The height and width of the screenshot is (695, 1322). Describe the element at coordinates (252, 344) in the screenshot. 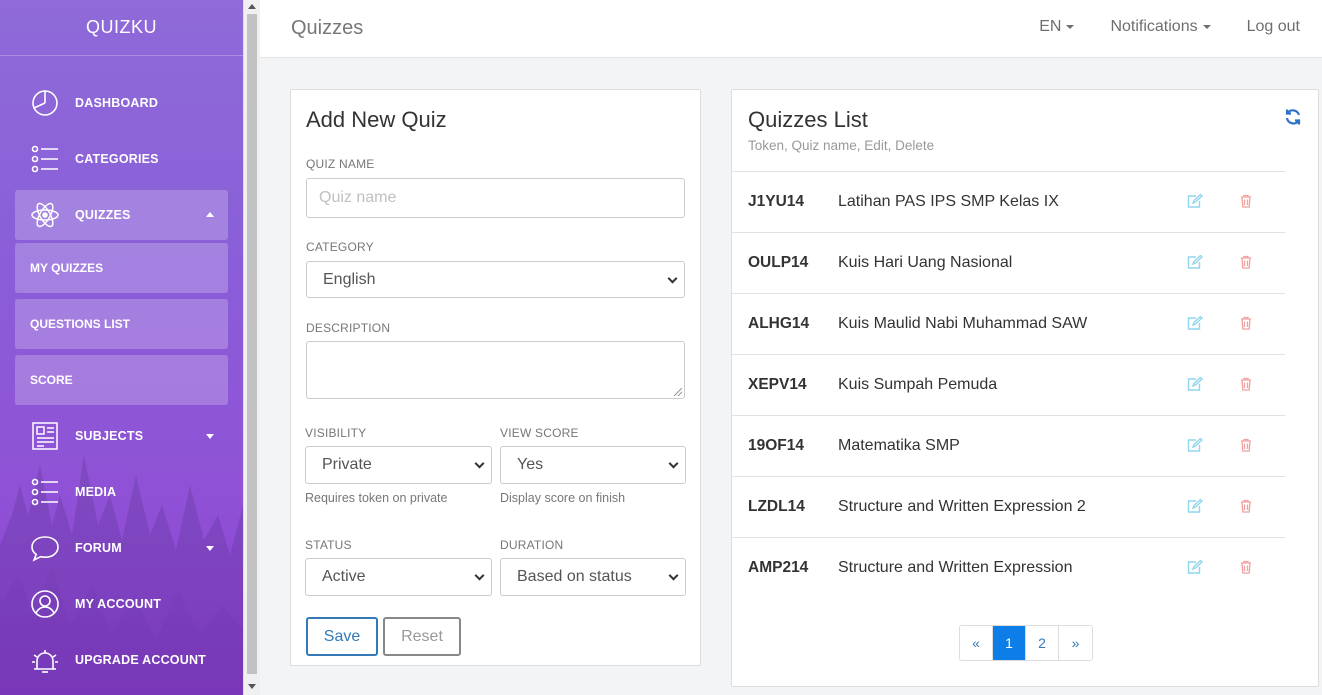

I see `scrollbar-thumb` at that location.